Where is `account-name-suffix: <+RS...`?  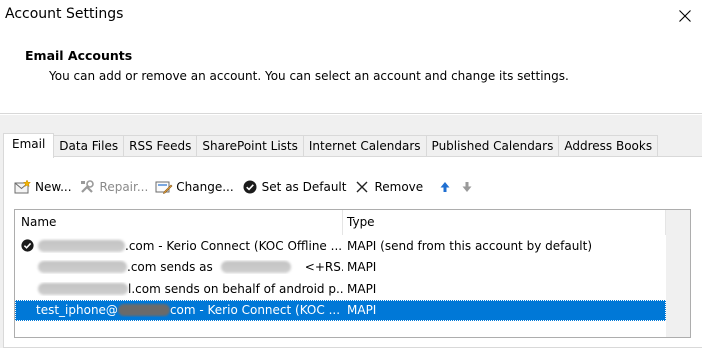
account-name-suffix: <+RS... is located at coordinates (323, 267).